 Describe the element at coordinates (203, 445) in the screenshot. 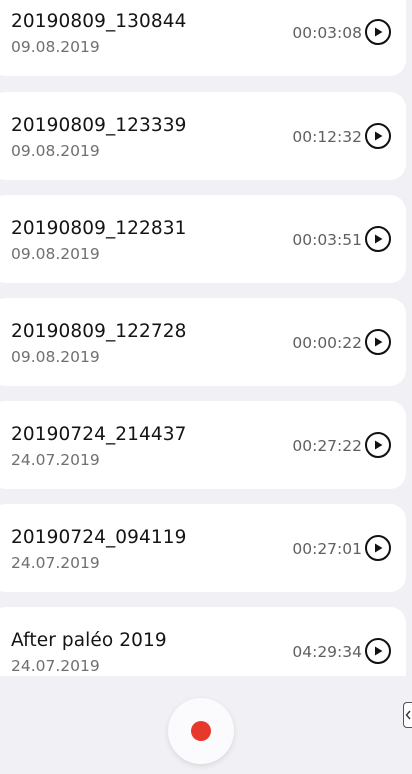

I see `recording-item: 20190724_214437 24.07.2019 00:27:22` at that location.